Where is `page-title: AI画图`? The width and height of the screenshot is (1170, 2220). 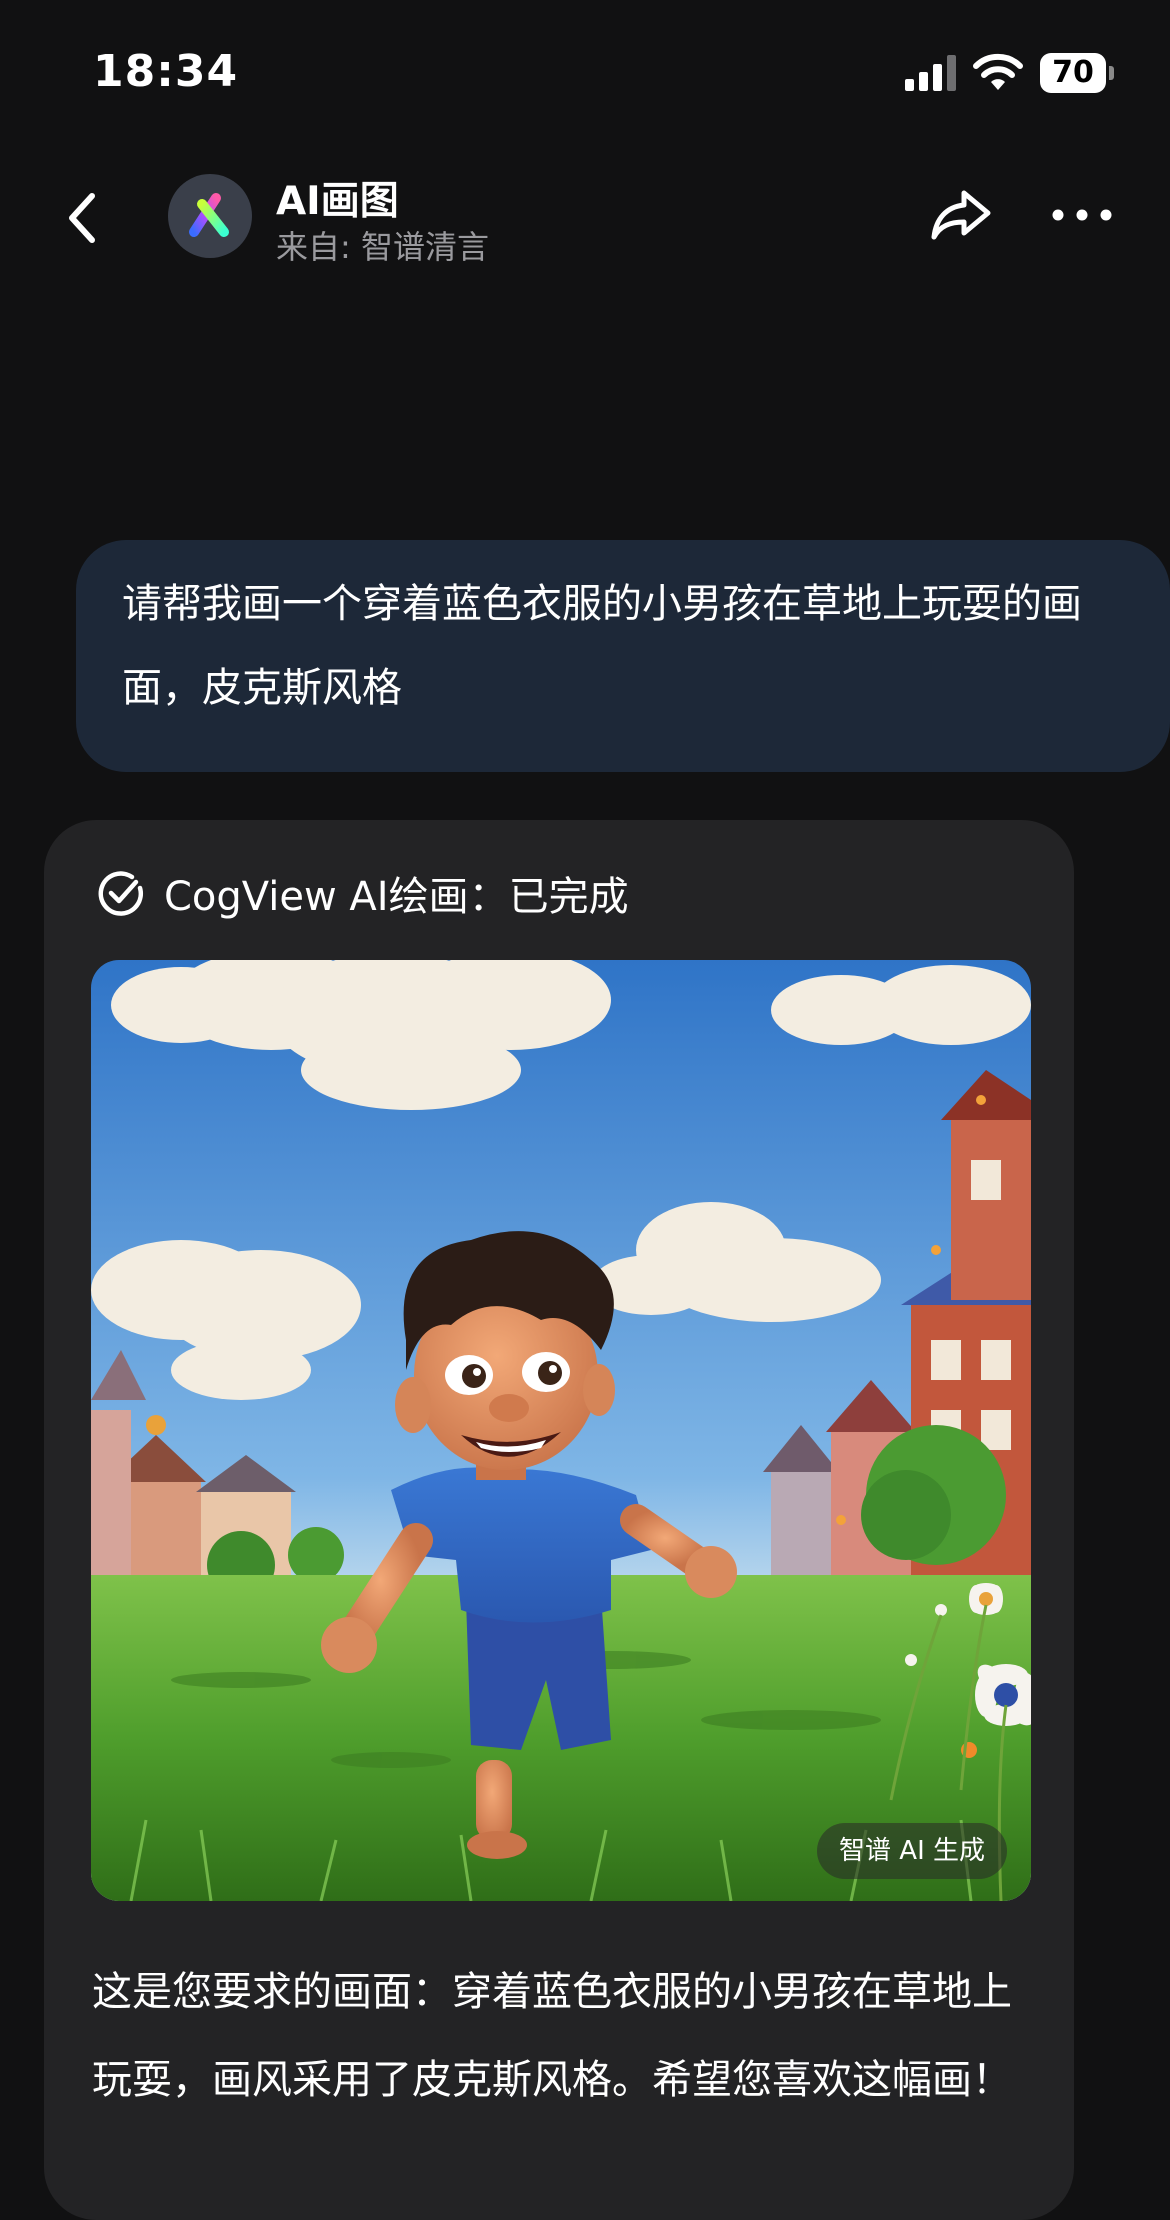 page-title: AI画图 is located at coordinates (337, 201).